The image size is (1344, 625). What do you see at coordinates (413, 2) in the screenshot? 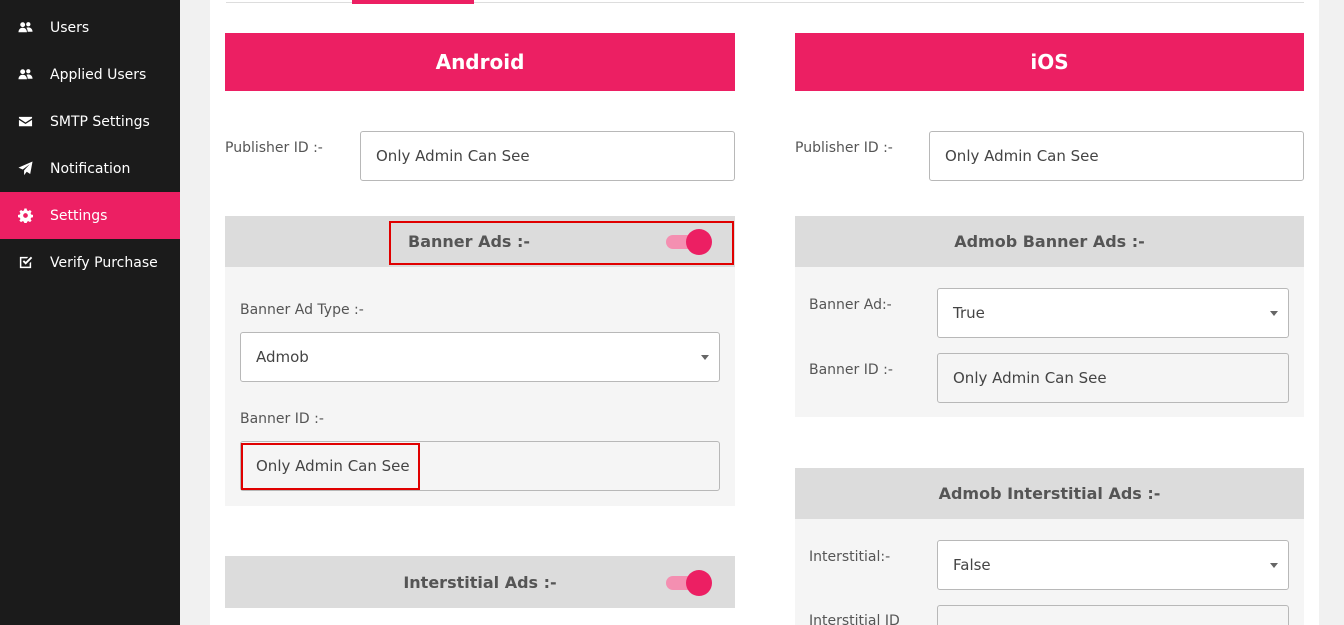
I see `tab-active-indicator` at bounding box center [413, 2].